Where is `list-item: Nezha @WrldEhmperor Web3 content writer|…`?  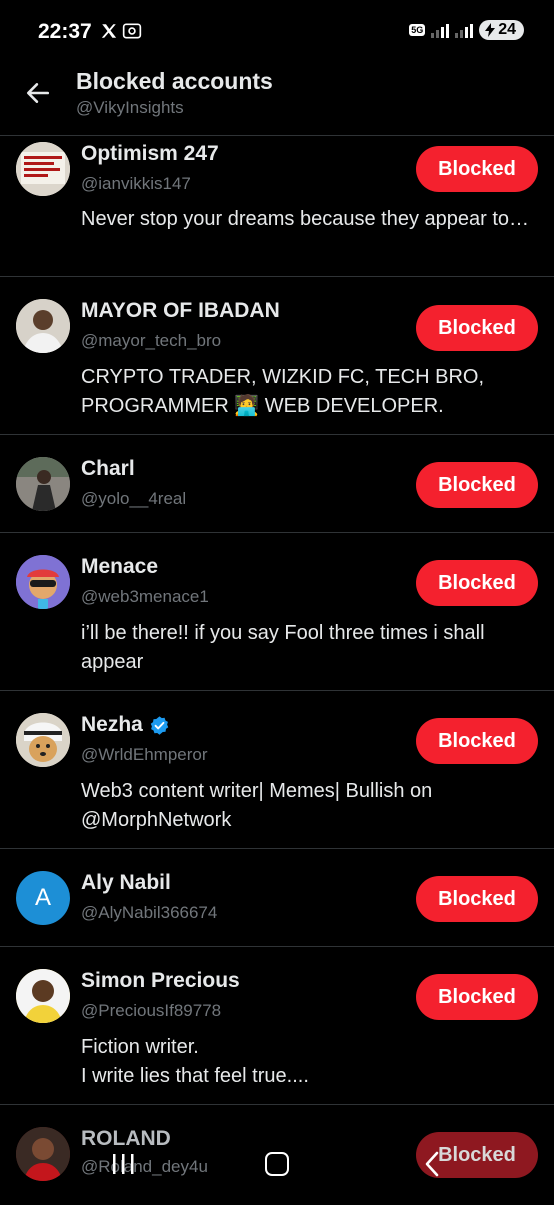
list-item: Nezha @WrldEhmperor Web3 content writer|… is located at coordinates (277, 770).